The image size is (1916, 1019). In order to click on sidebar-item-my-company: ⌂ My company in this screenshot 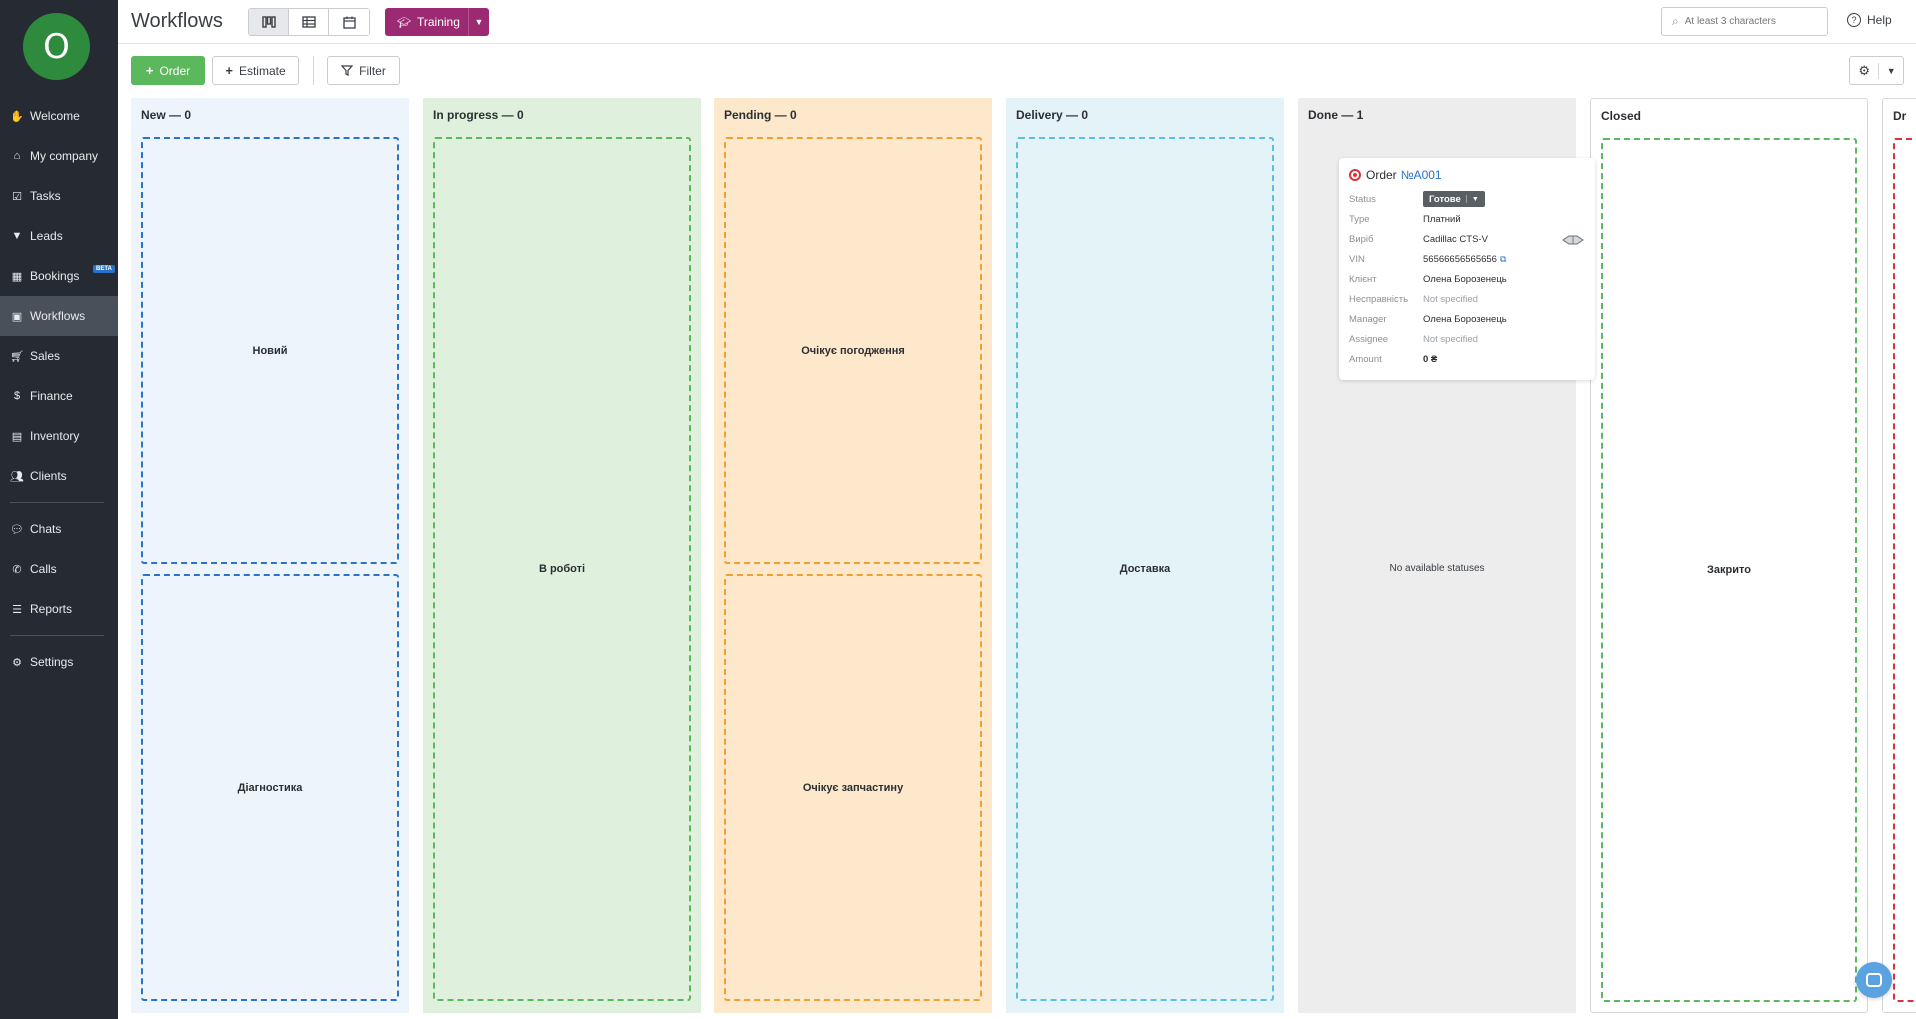, I will do `click(59, 156)`.